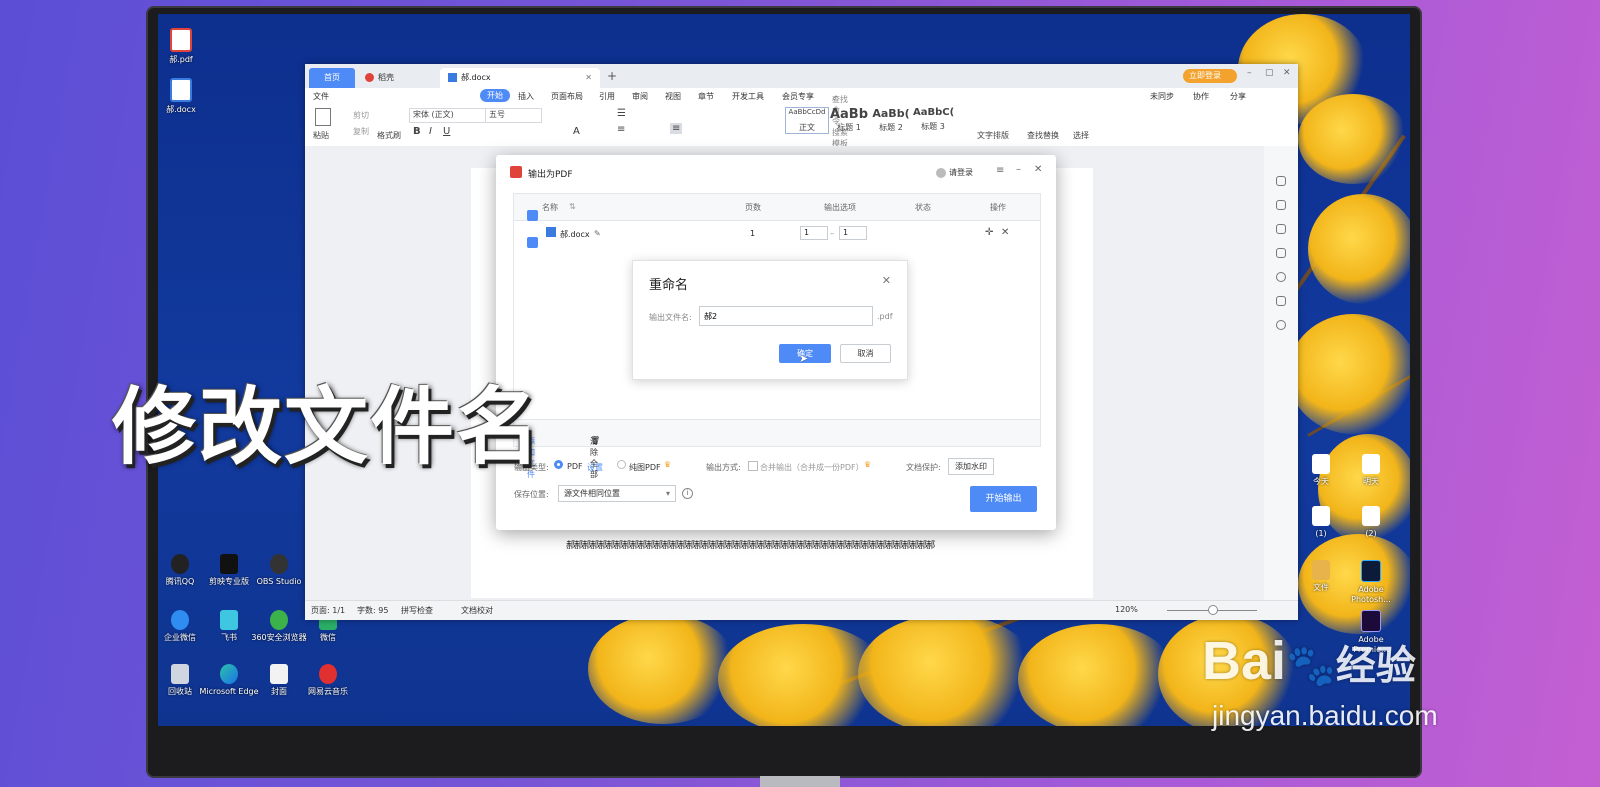  What do you see at coordinates (1162, 96) in the screenshot?
I see `sync-status: 未同步` at bounding box center [1162, 96].